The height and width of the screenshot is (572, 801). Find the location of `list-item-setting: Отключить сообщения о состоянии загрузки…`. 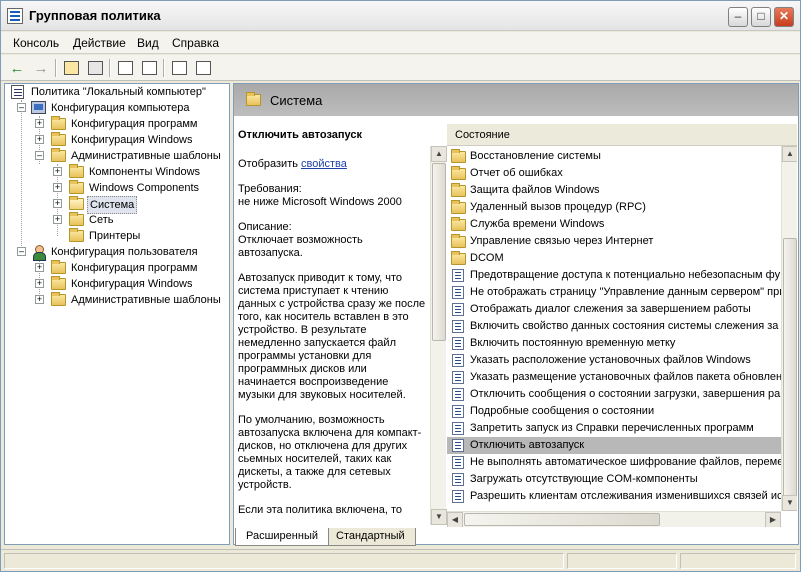

list-item-setting: Отключить сообщения о состоянии загрузки… is located at coordinates (614, 394).